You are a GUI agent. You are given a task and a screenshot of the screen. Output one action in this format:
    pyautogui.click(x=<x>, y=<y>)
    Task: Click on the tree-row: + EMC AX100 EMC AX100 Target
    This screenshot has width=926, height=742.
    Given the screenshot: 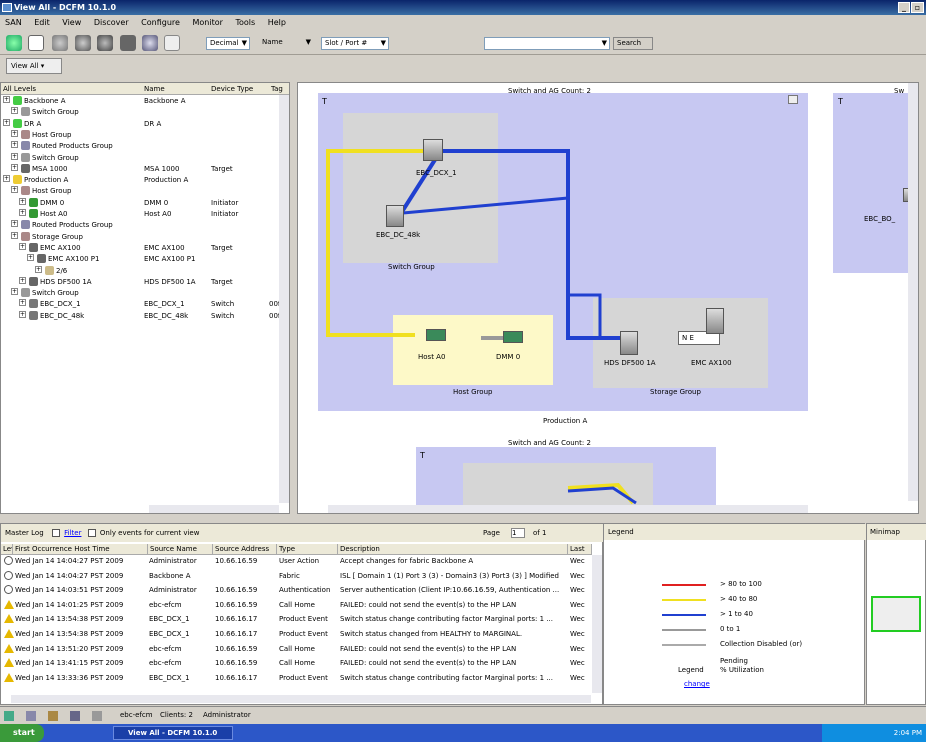 What is the action you would take?
    pyautogui.click(x=142, y=248)
    